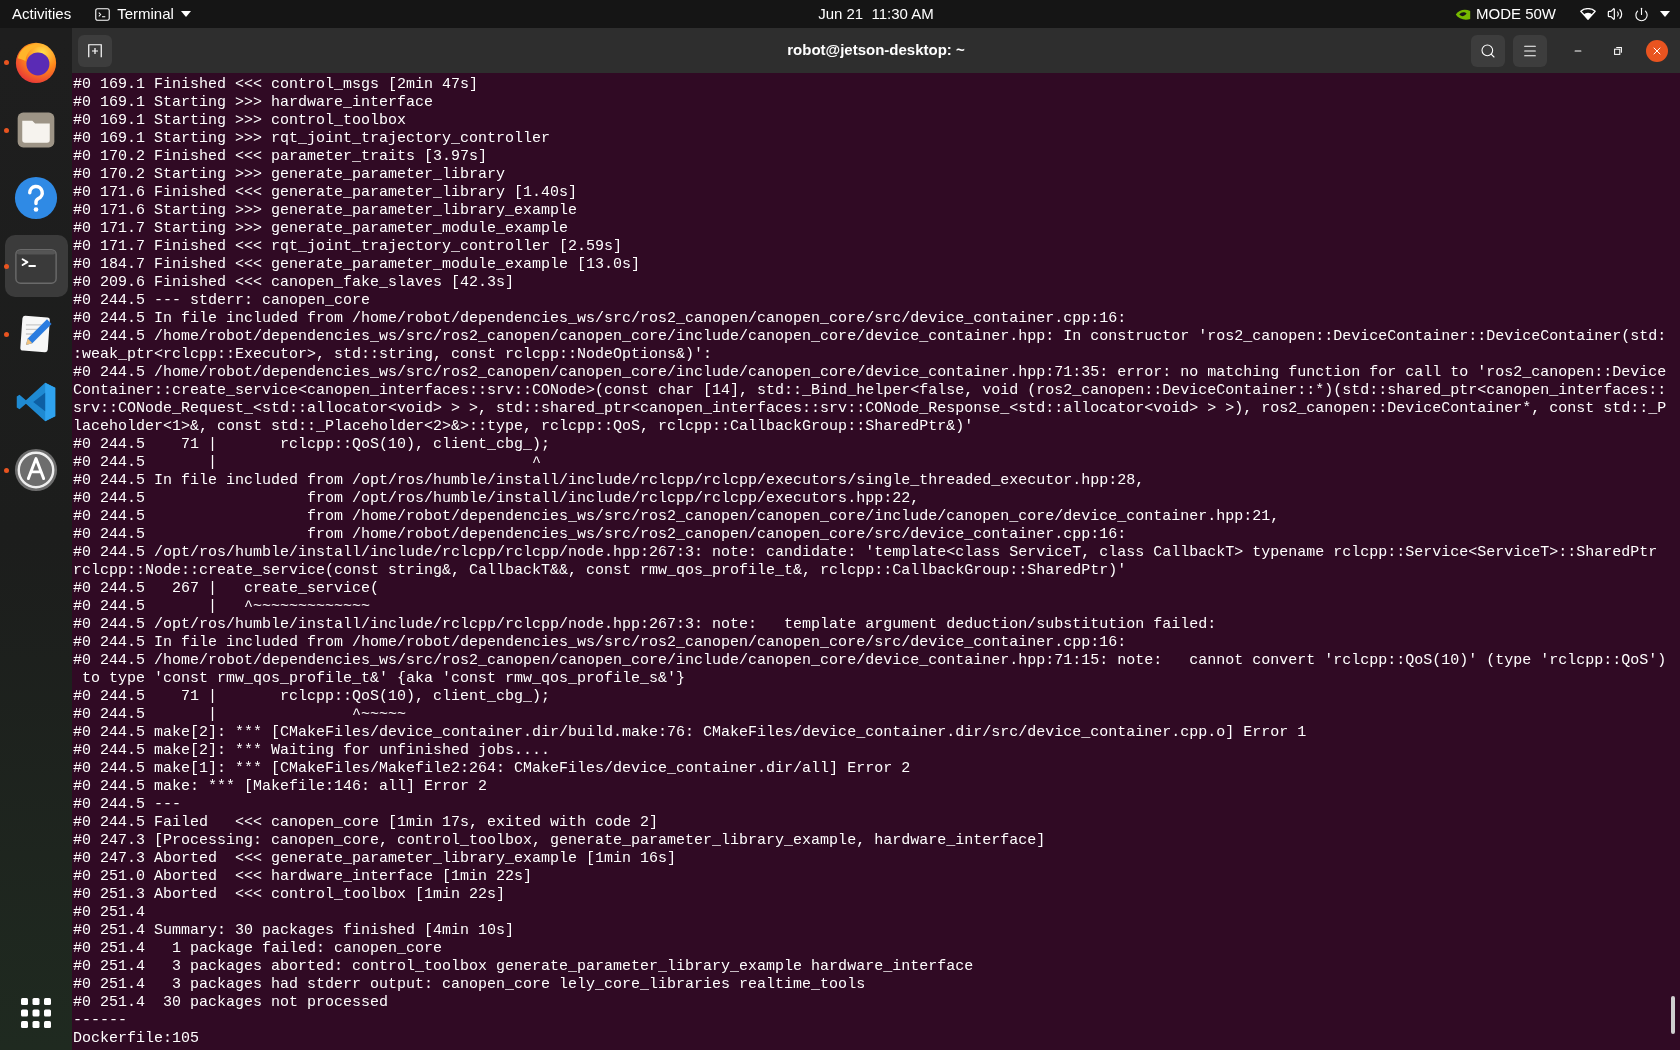  What do you see at coordinates (280, 157) in the screenshot?
I see `terminal-line: #0 170.2 Finished <<< parameter_traits [3.97s]` at bounding box center [280, 157].